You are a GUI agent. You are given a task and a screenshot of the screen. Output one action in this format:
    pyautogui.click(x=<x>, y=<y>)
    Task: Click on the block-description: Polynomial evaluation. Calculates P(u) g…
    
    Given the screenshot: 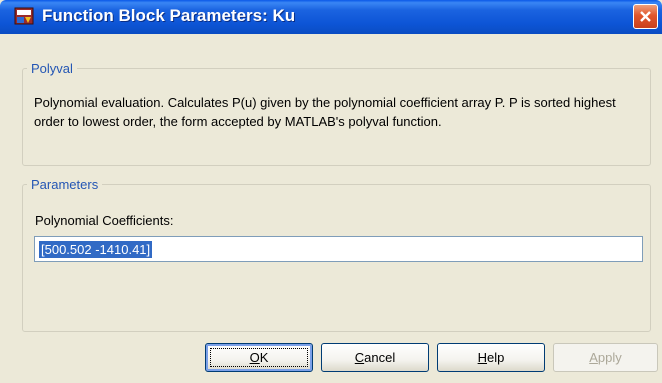 What is the action you would take?
    pyautogui.click(x=325, y=112)
    